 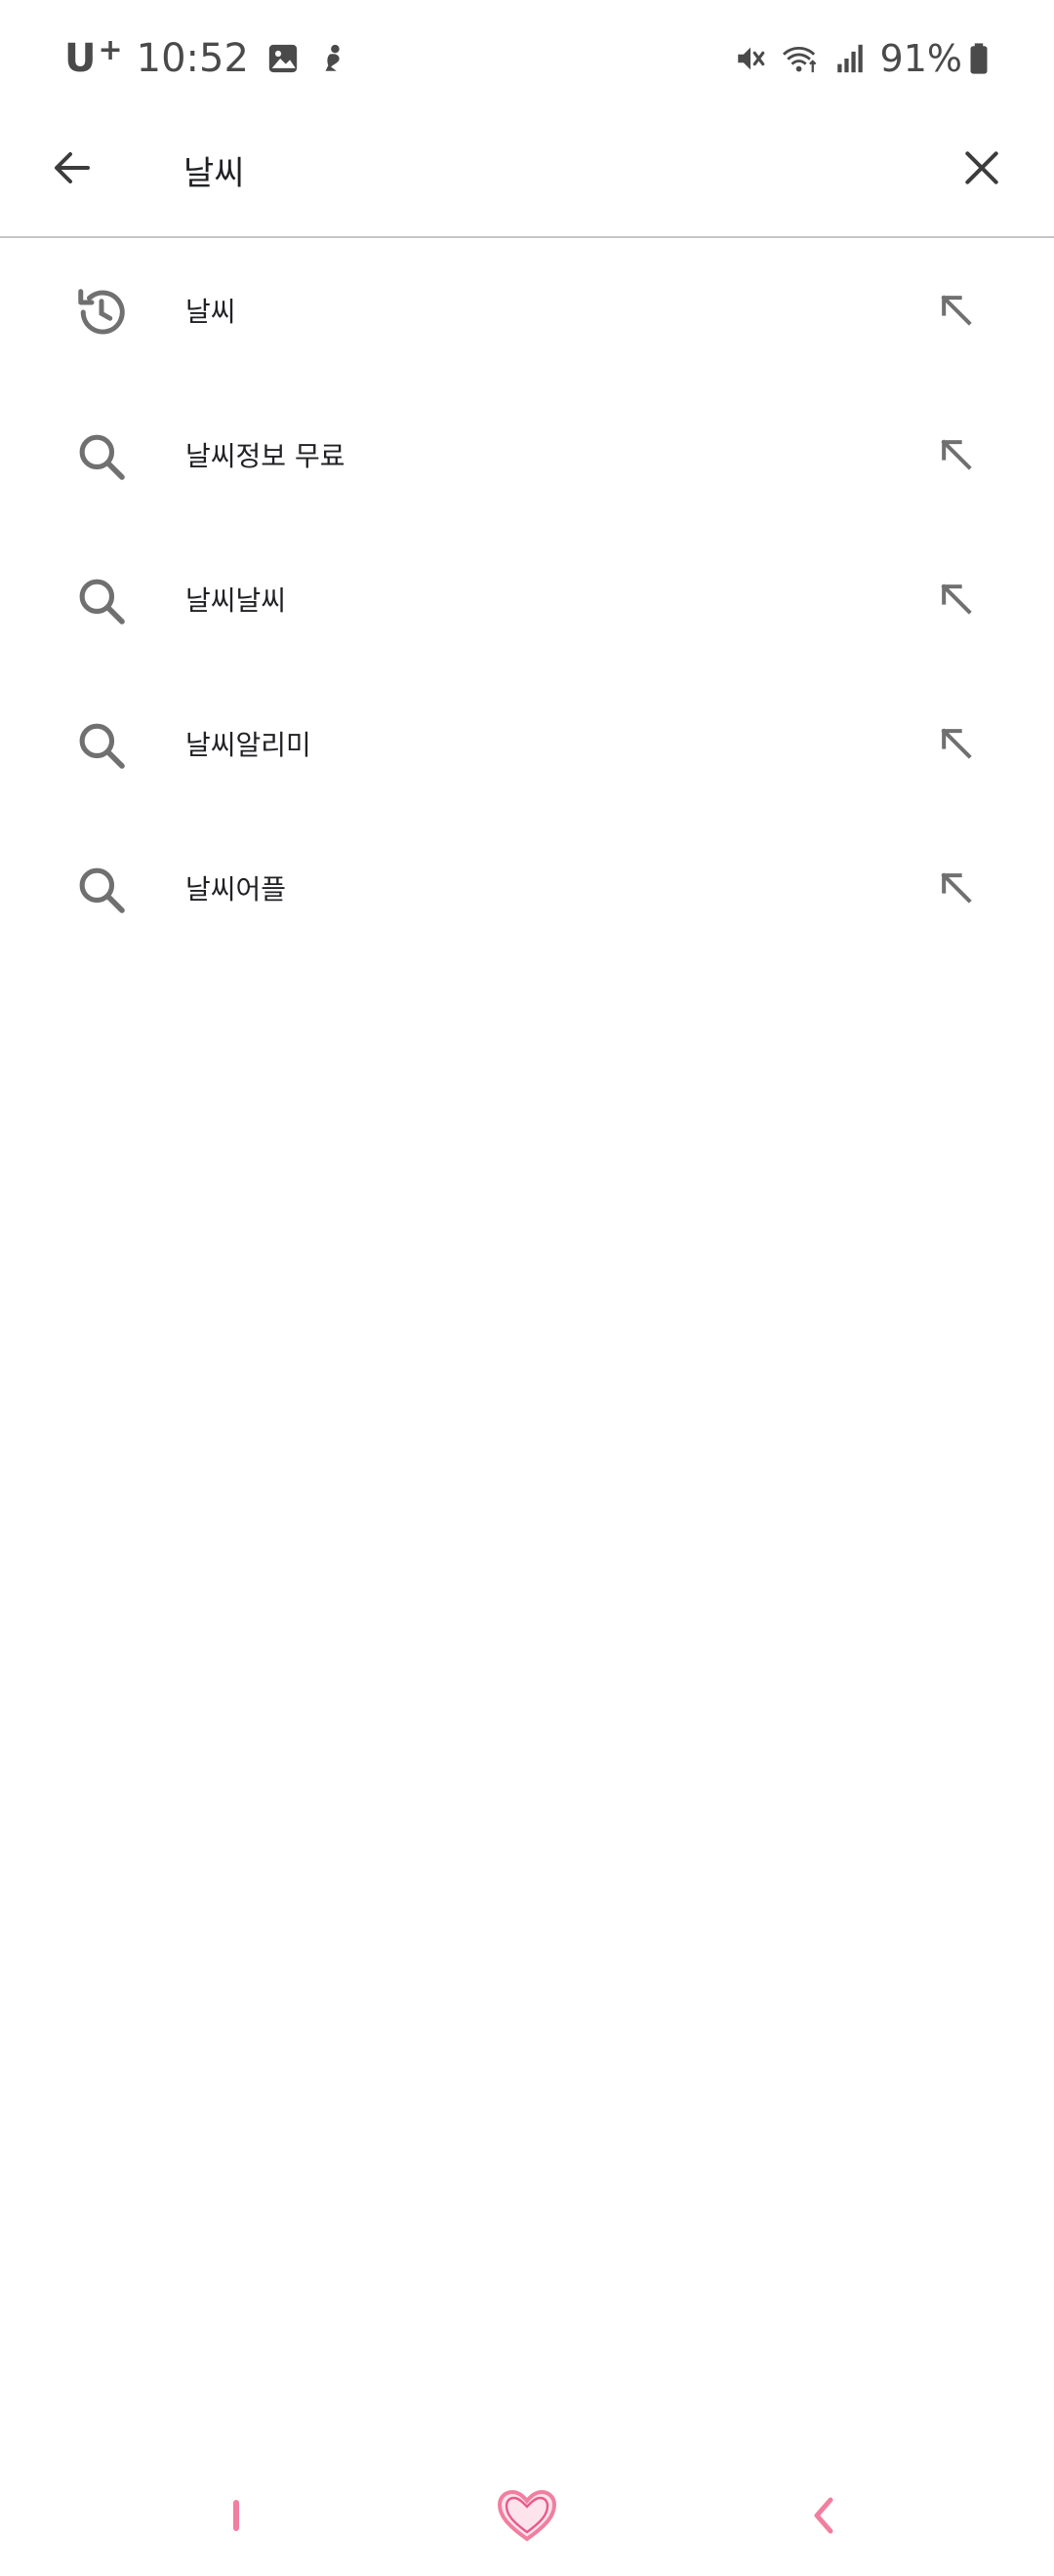 I want to click on carrier-label: U +, so click(x=94, y=57).